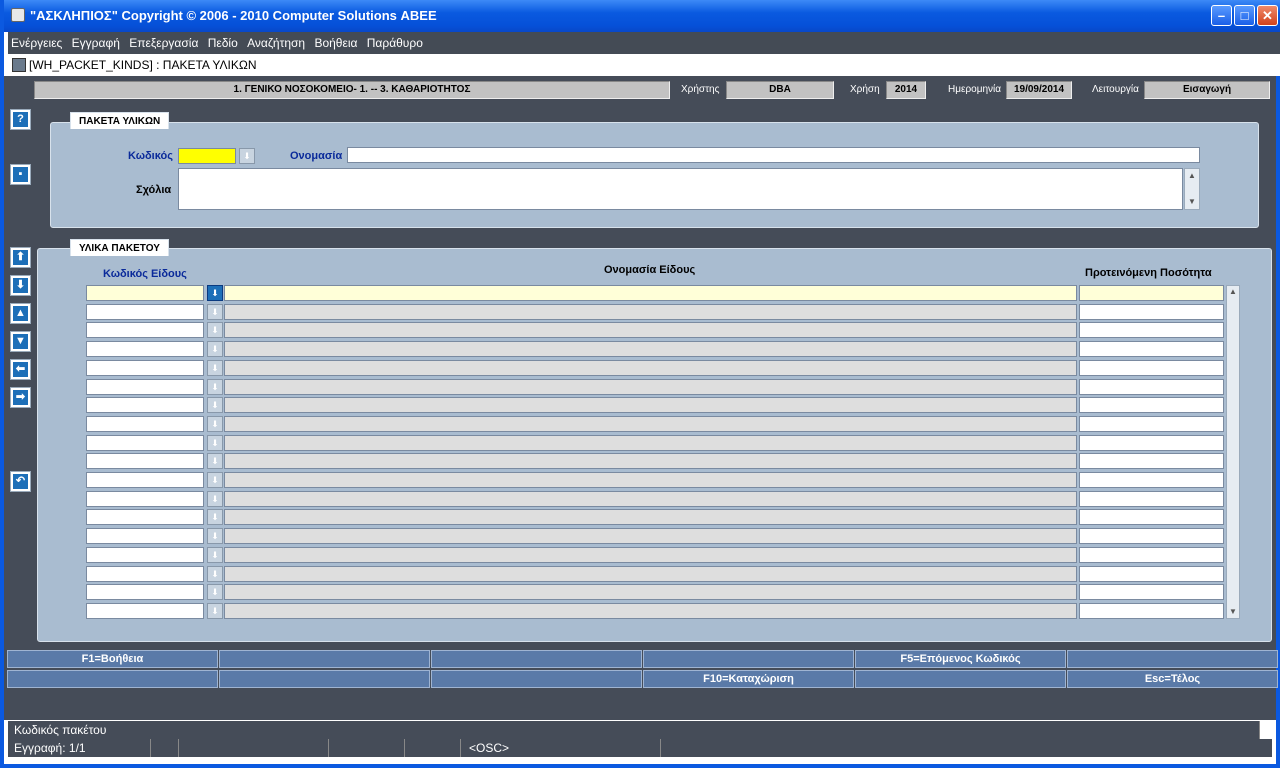 This screenshot has width=1280, height=768. What do you see at coordinates (20, 341) in the screenshot?
I see `next-record-button: ▼` at bounding box center [20, 341].